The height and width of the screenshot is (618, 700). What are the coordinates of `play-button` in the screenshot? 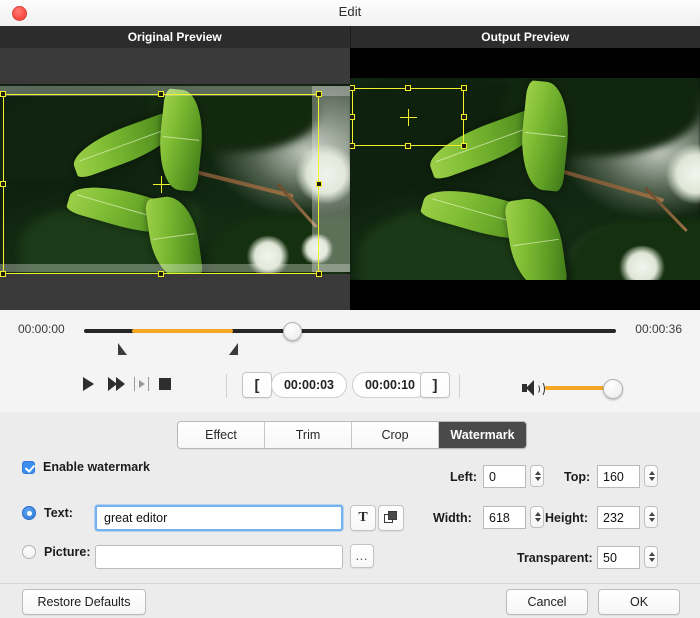 It's located at (88, 384).